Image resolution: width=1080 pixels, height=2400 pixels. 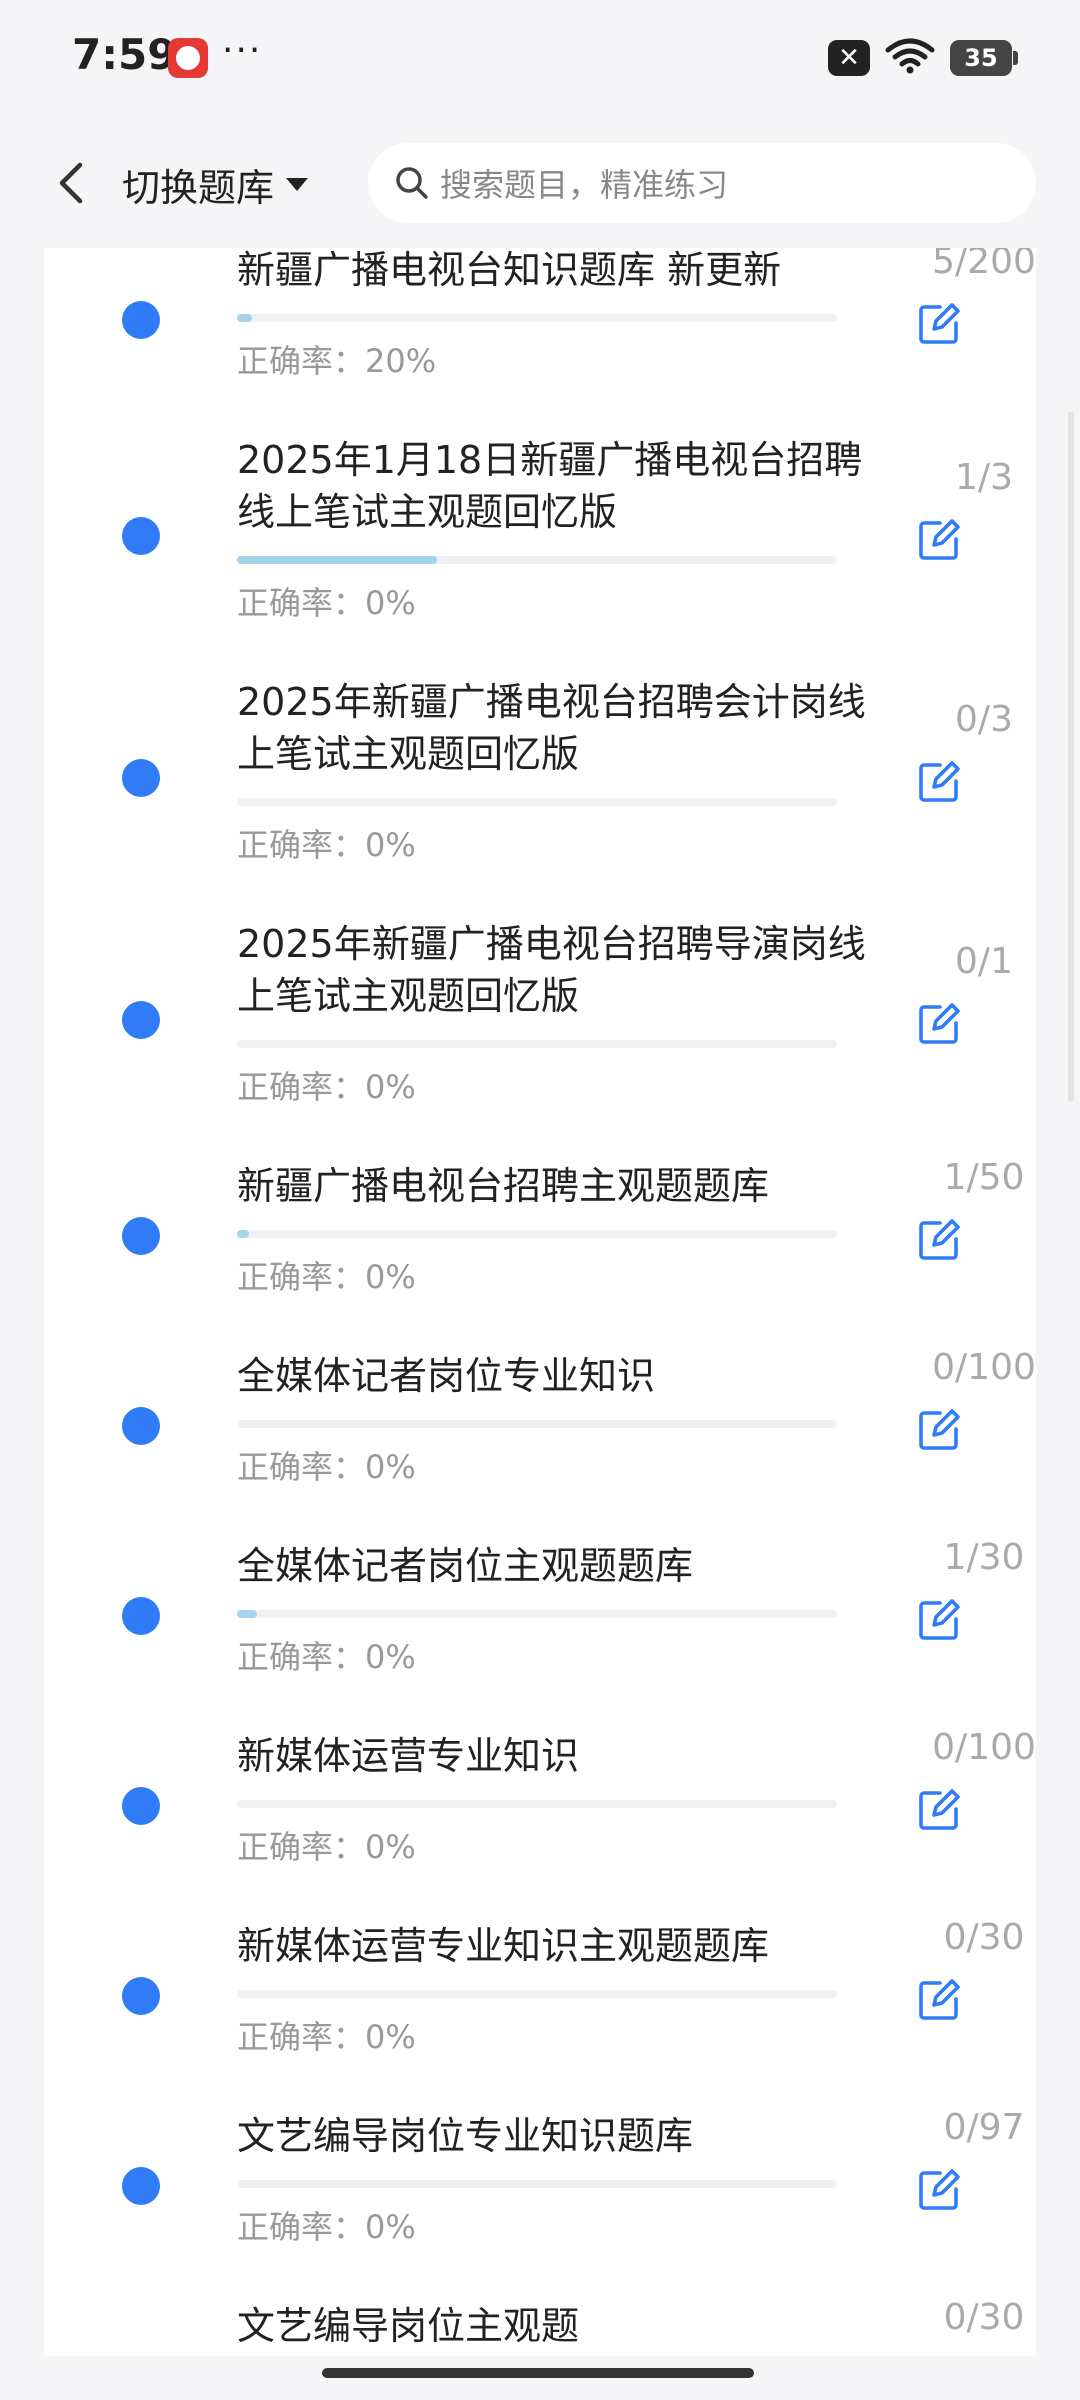 What do you see at coordinates (242, 50) in the screenshot?
I see `more-notifications-icon: ···` at bounding box center [242, 50].